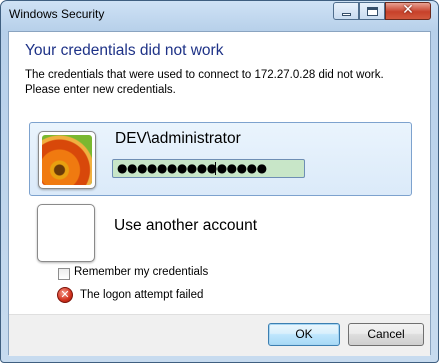  I want to click on blank-avatar, so click(66, 233).